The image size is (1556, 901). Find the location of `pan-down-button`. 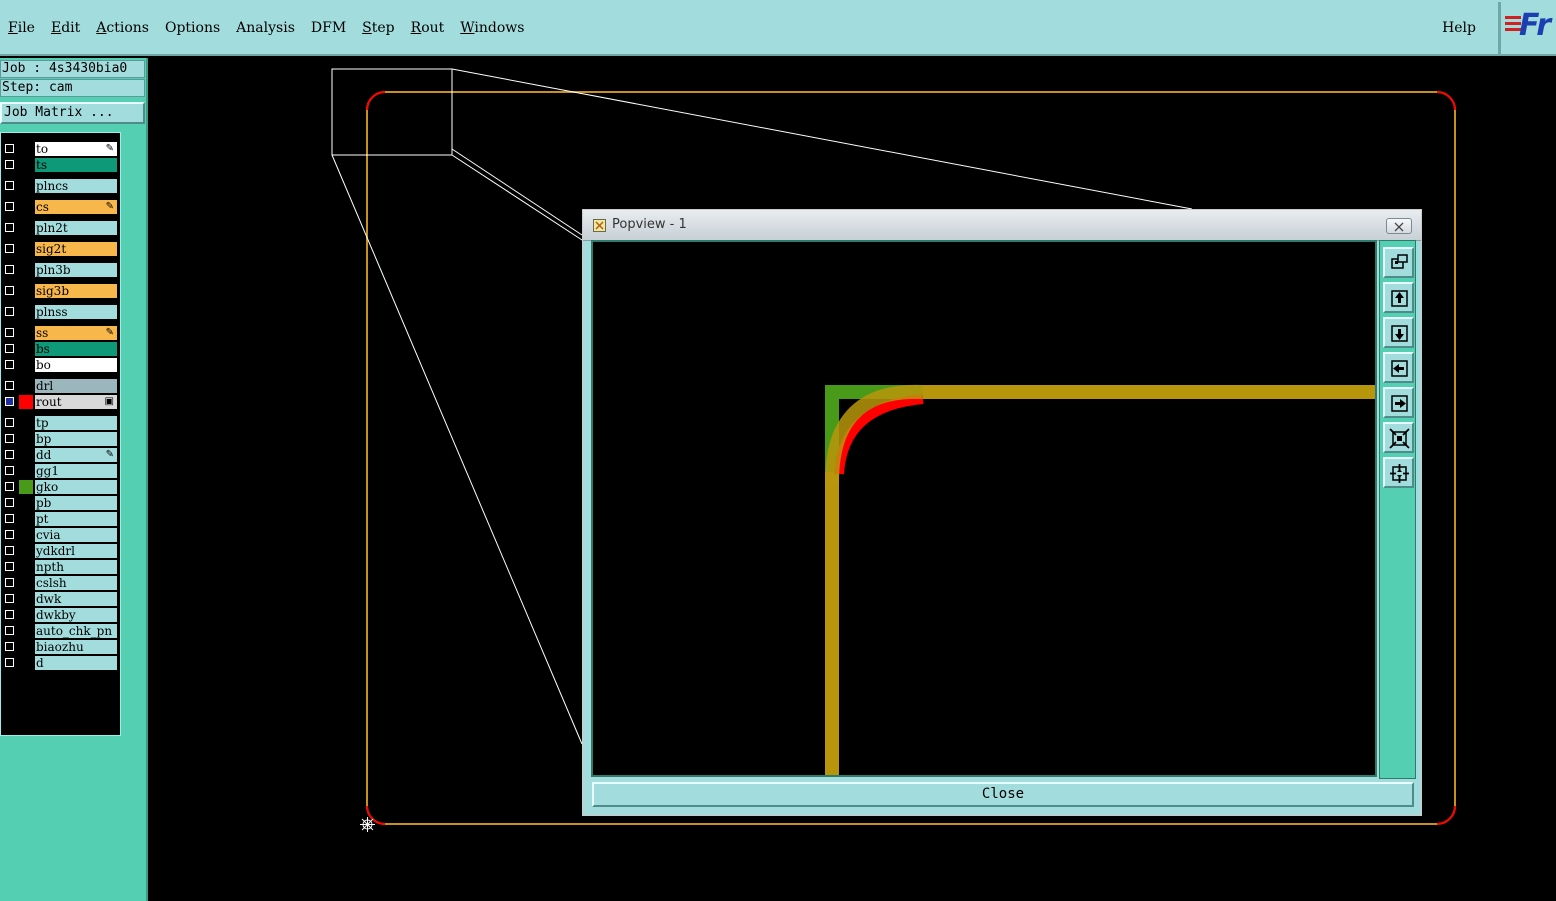

pan-down-button is located at coordinates (1398, 332).